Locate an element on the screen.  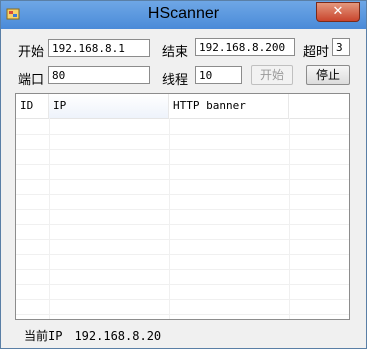
port-input: 80 is located at coordinates (99, 75).